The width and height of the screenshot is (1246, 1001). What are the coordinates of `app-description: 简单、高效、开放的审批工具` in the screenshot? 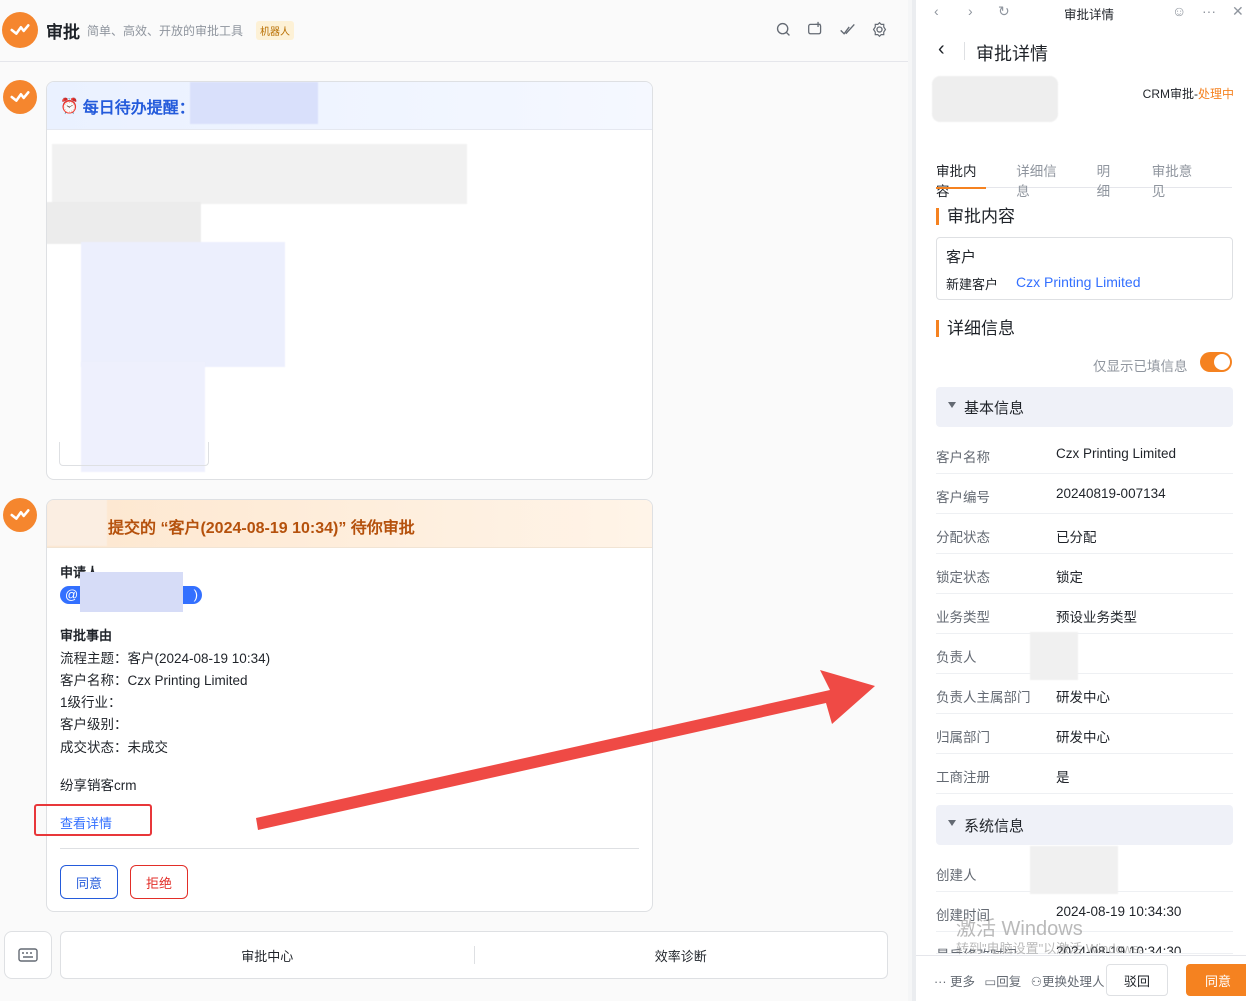 It's located at (165, 31).